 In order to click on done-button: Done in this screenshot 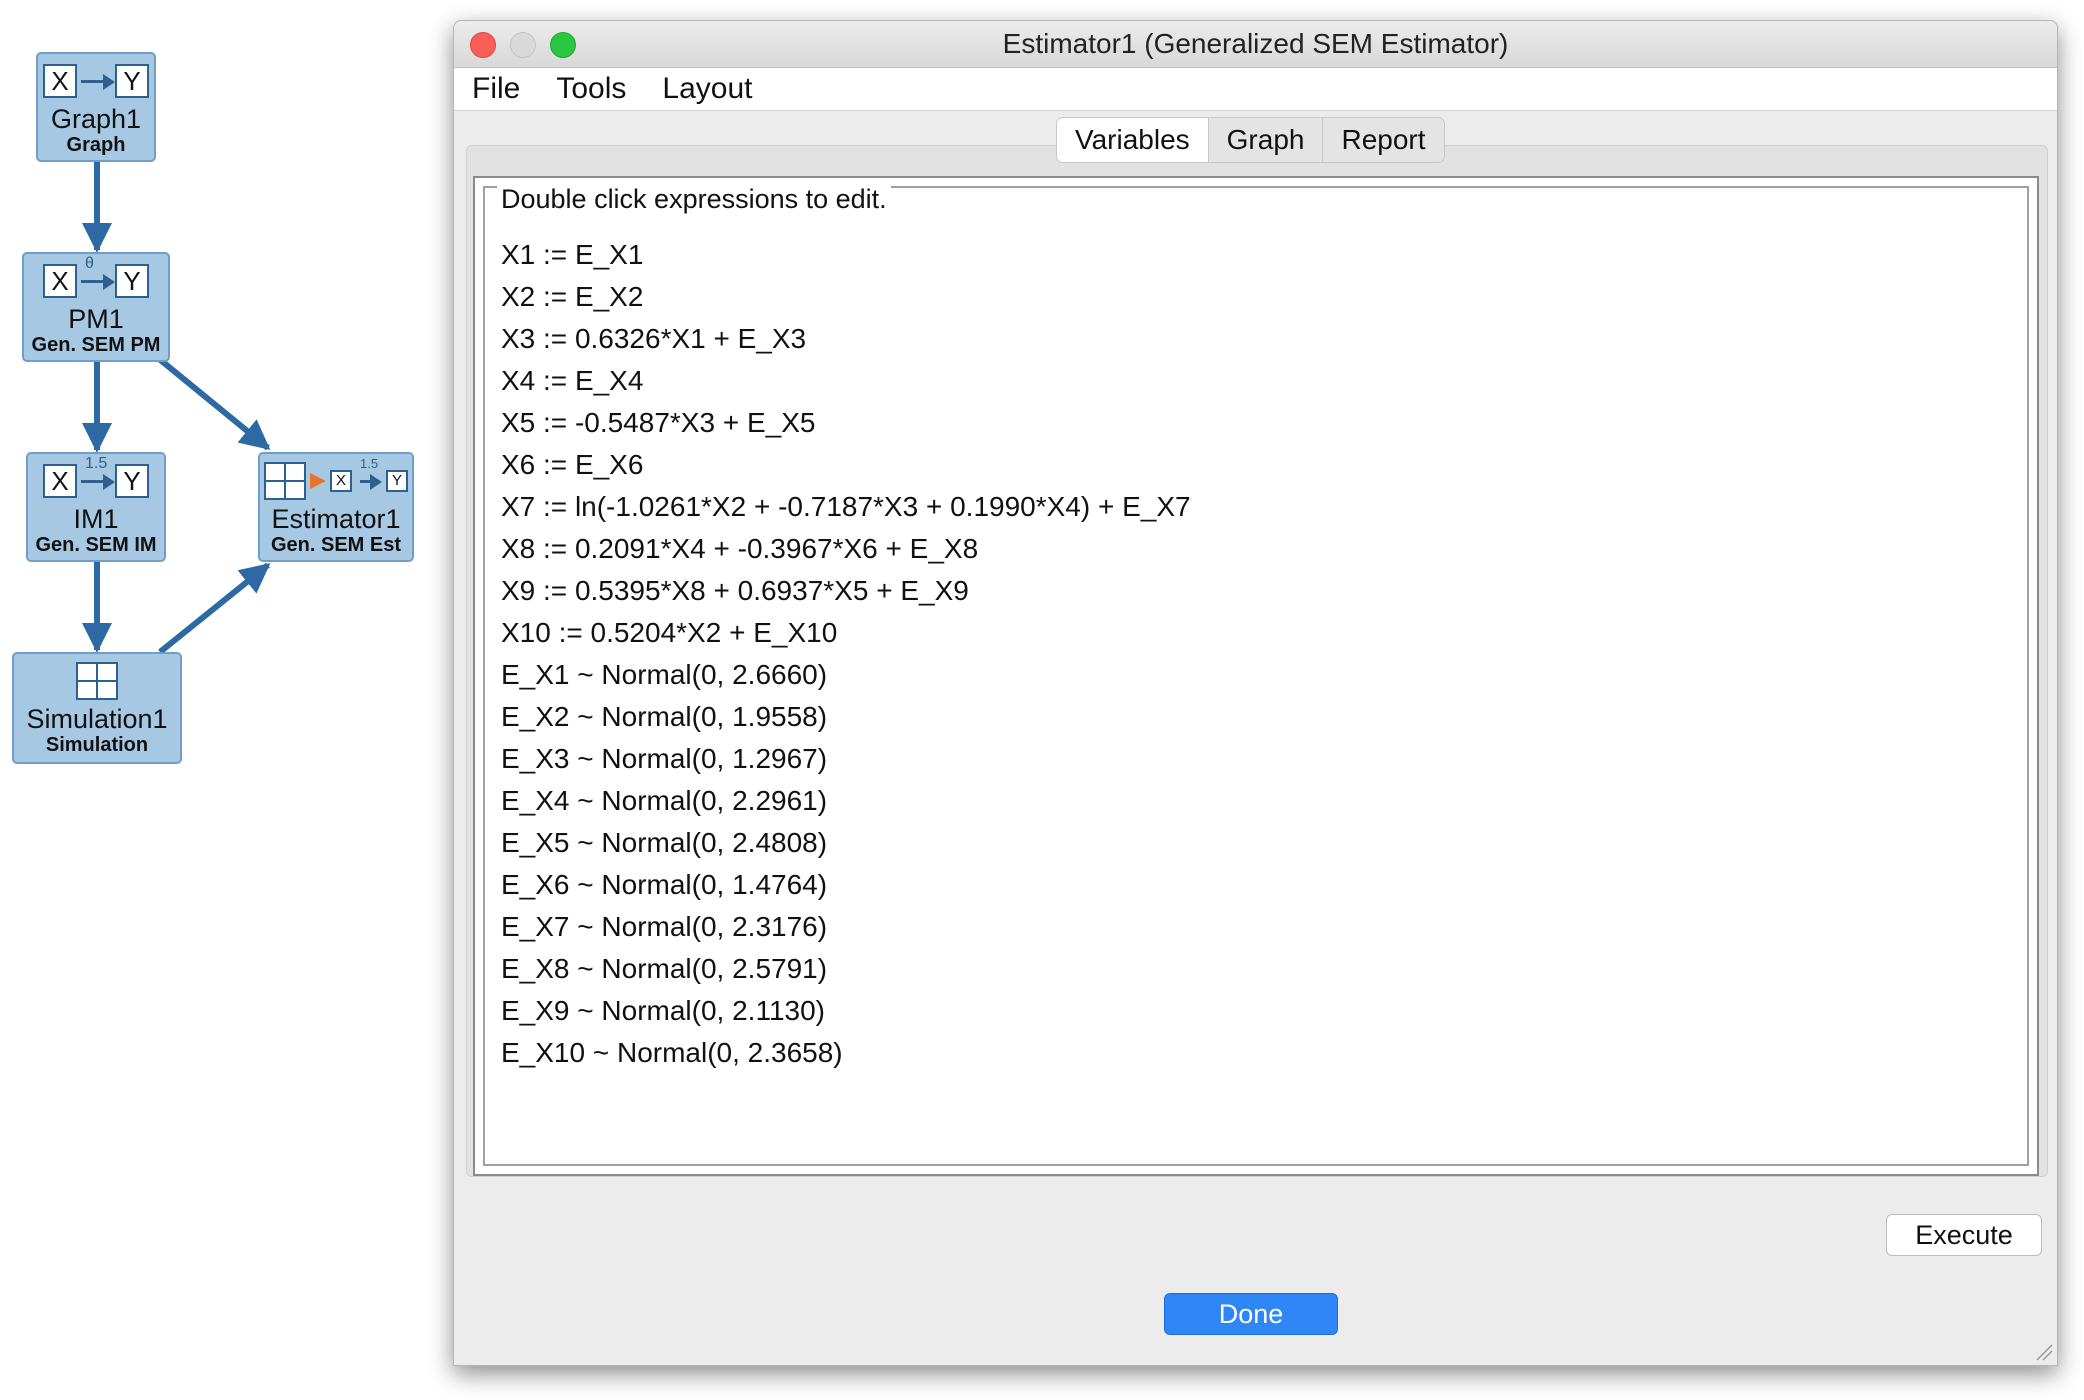, I will do `click(1251, 1314)`.